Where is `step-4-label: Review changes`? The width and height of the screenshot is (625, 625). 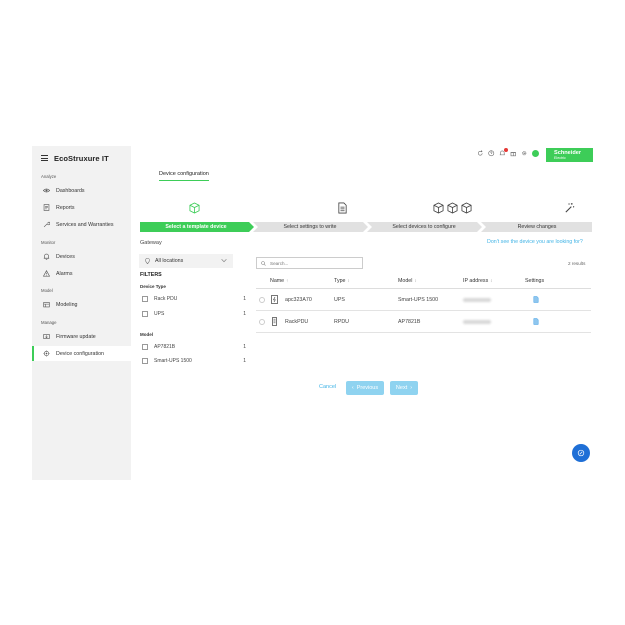
step-4-label: Review changes is located at coordinates (537, 227).